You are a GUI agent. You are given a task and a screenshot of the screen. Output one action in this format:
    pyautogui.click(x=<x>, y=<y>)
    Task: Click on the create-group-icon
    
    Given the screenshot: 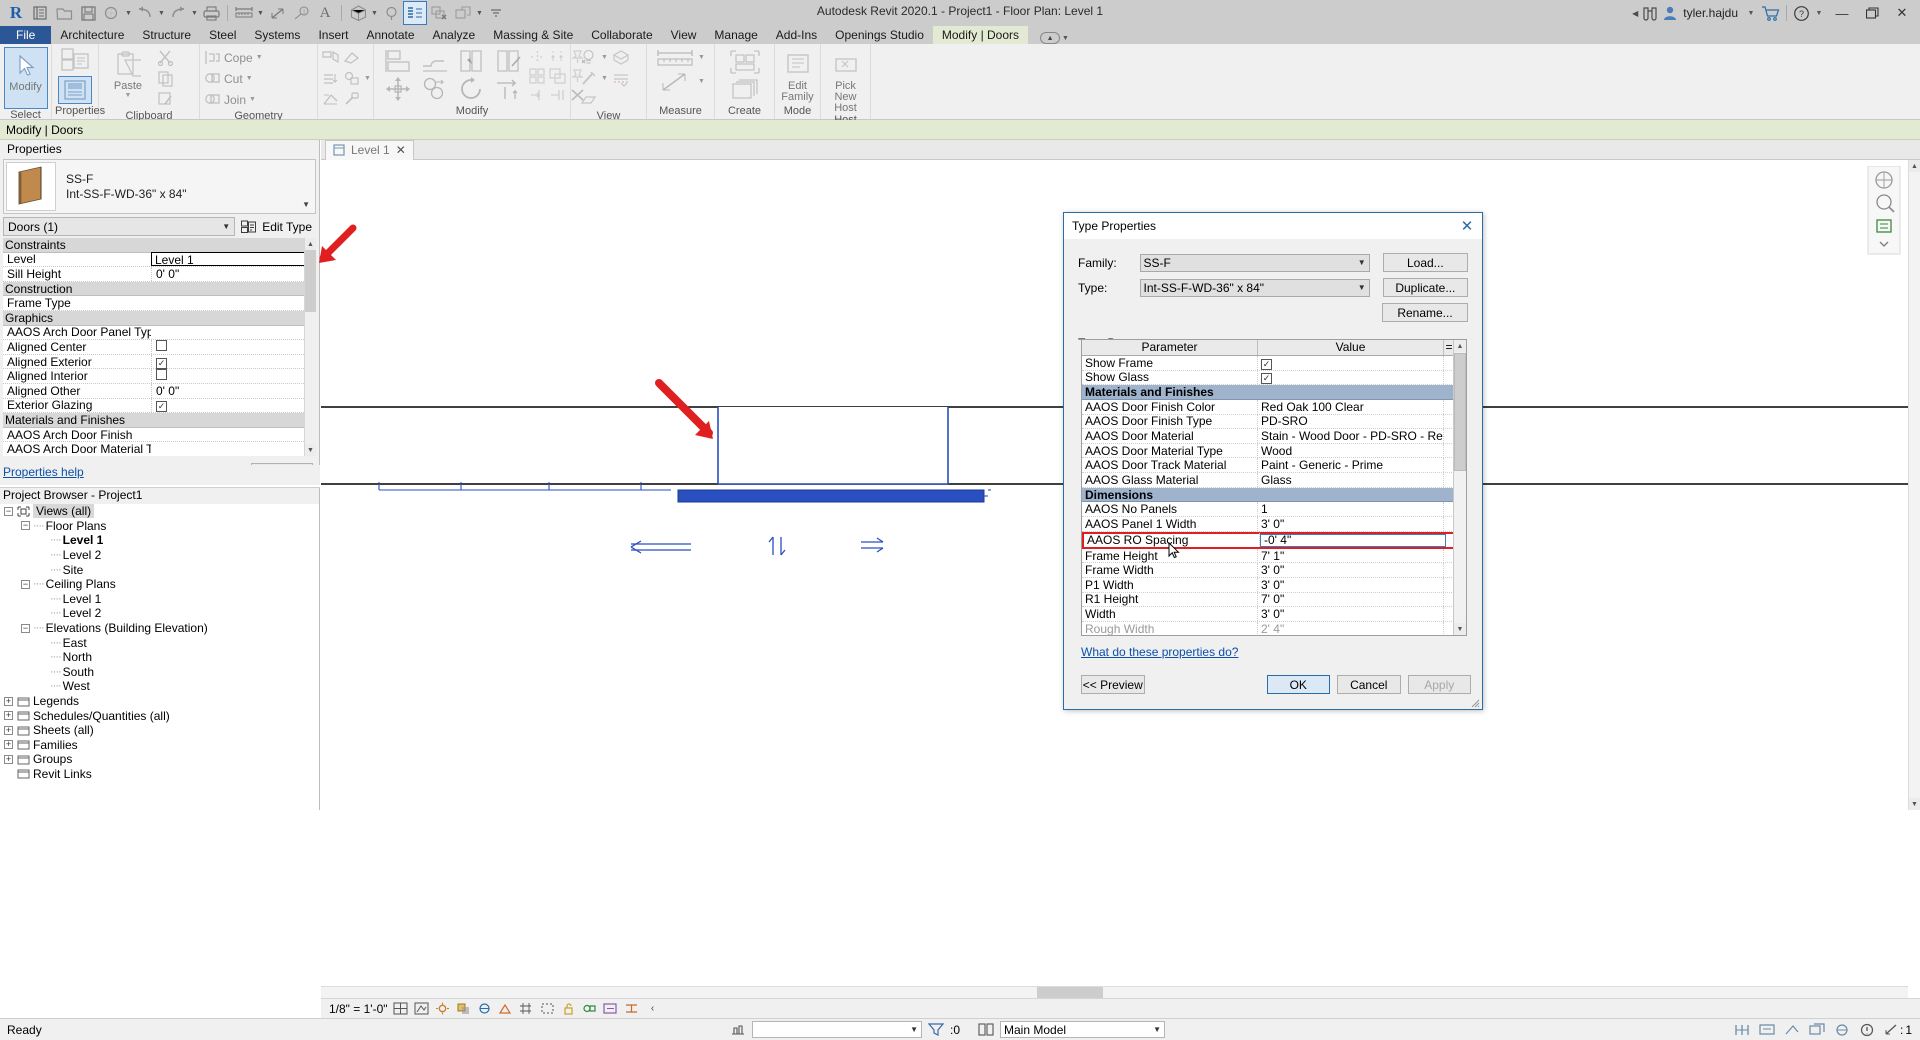 What is the action you would take?
    pyautogui.click(x=745, y=91)
    